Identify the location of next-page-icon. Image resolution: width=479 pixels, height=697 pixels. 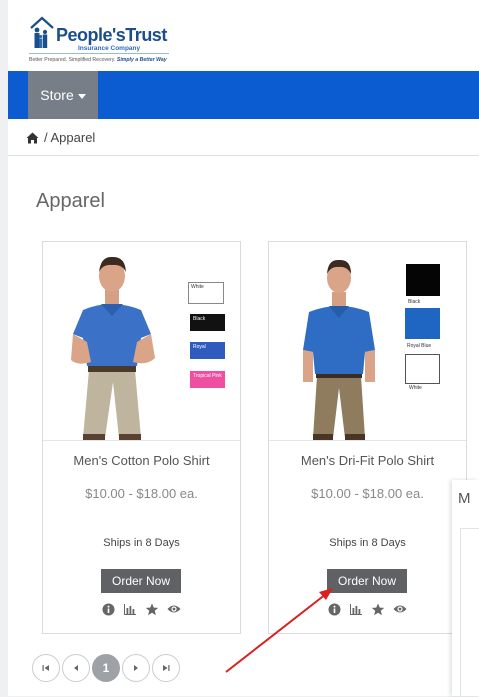
(136, 668).